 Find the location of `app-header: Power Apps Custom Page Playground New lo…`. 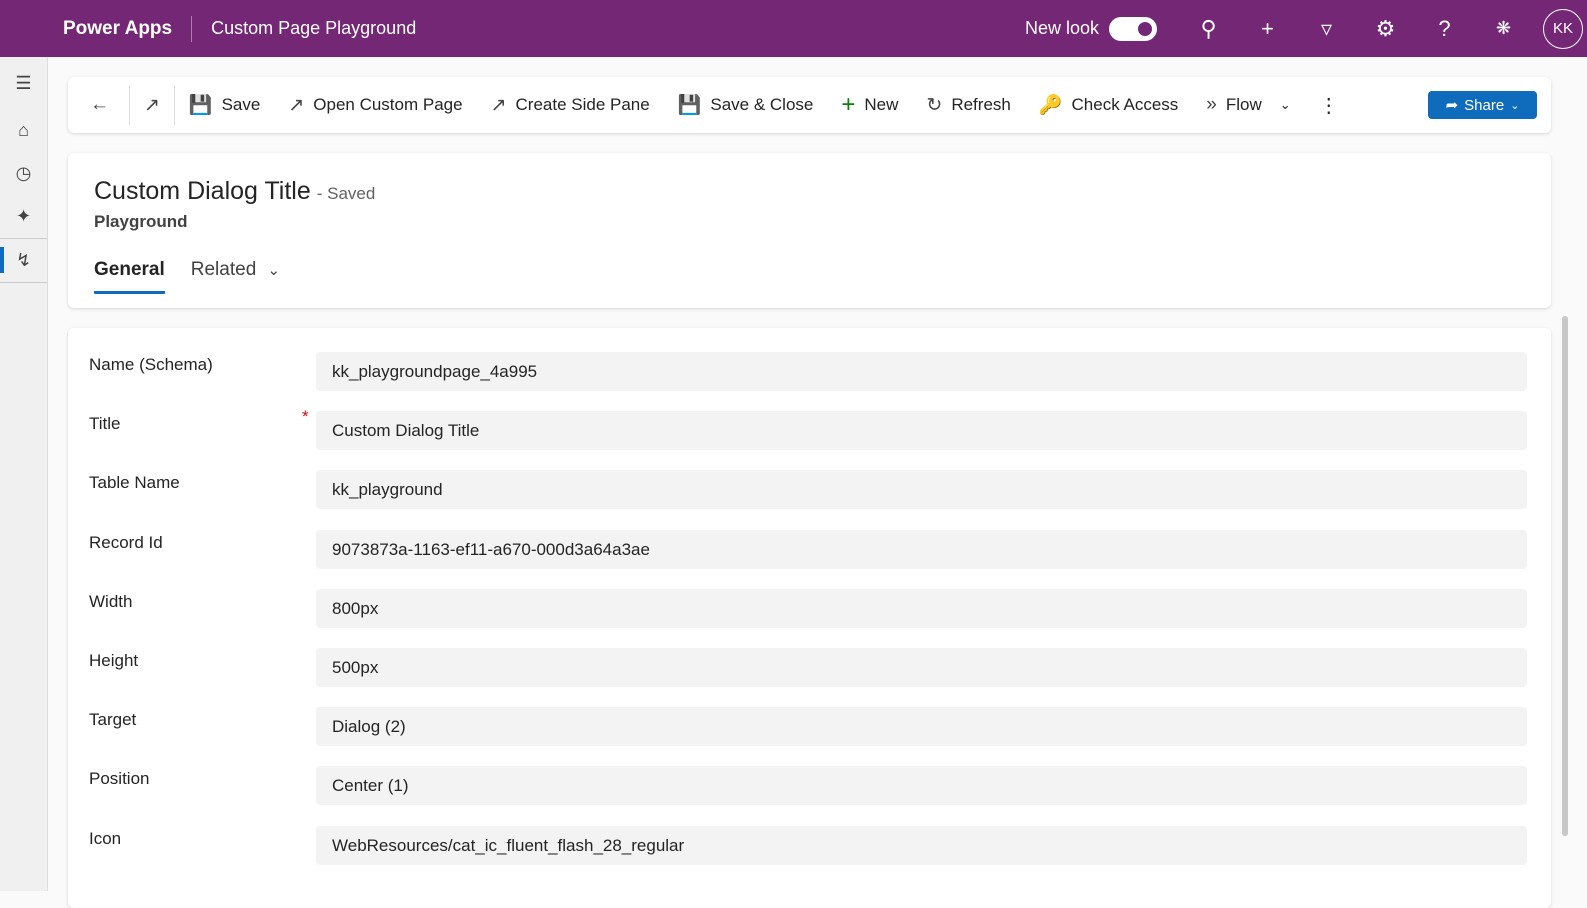

app-header: Power Apps Custom Page Playground New lo… is located at coordinates (793, 28).